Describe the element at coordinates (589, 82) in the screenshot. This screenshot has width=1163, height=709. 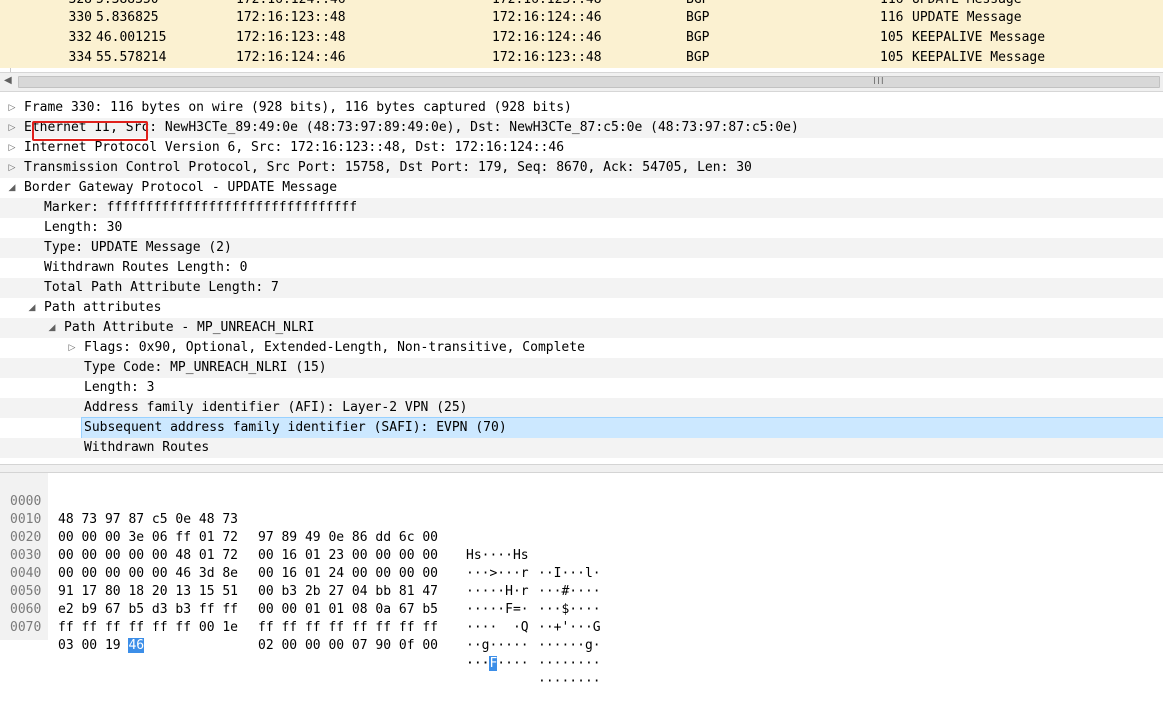
I see `scrollbar-thumb: III` at that location.